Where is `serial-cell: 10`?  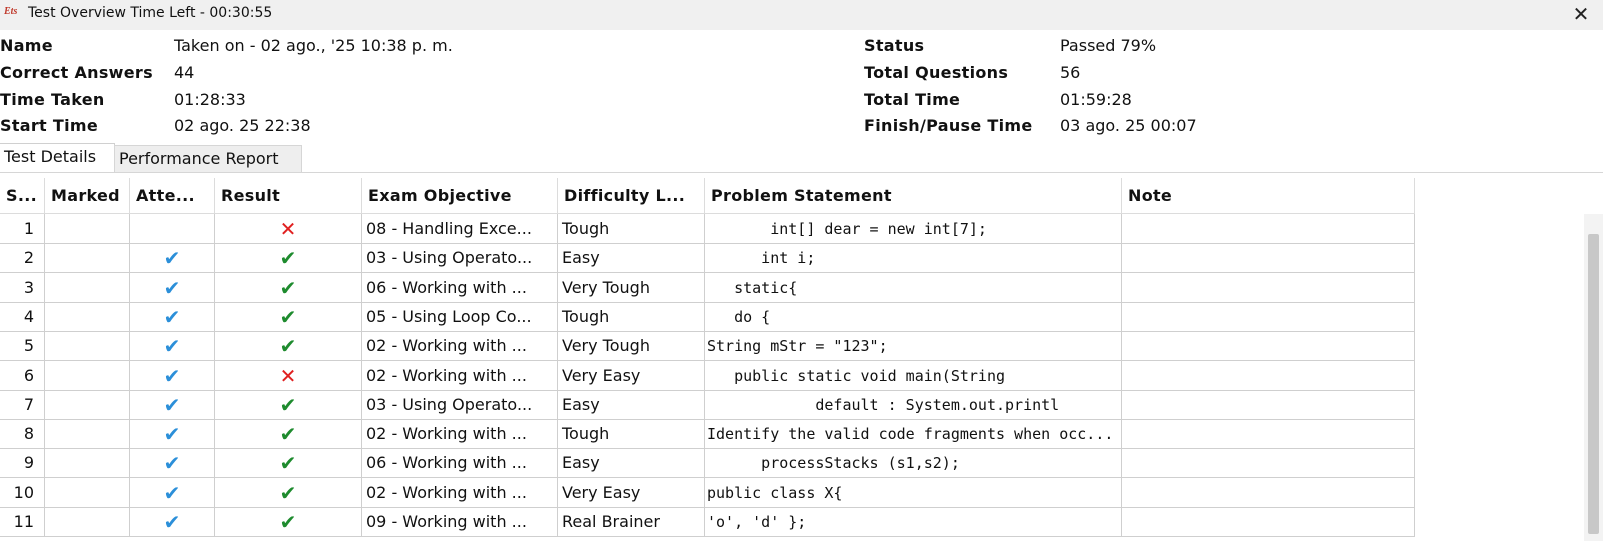
serial-cell: 10 is located at coordinates (22, 492).